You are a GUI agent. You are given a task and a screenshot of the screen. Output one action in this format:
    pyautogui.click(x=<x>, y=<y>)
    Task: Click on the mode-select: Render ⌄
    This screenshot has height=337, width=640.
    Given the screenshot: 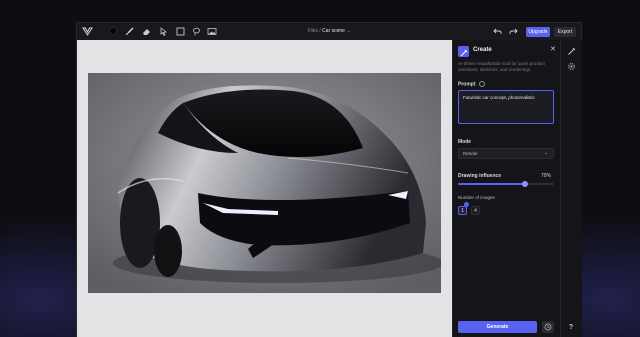 What is the action you would take?
    pyautogui.click(x=506, y=153)
    